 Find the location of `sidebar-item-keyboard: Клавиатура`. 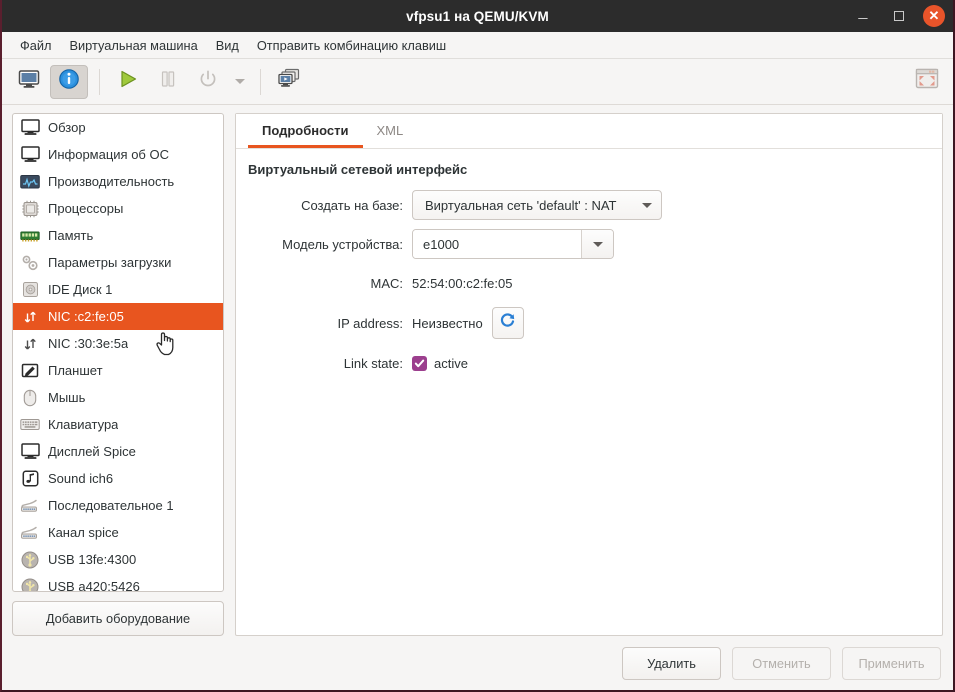

sidebar-item-keyboard: Клавиатура is located at coordinates (118, 424).